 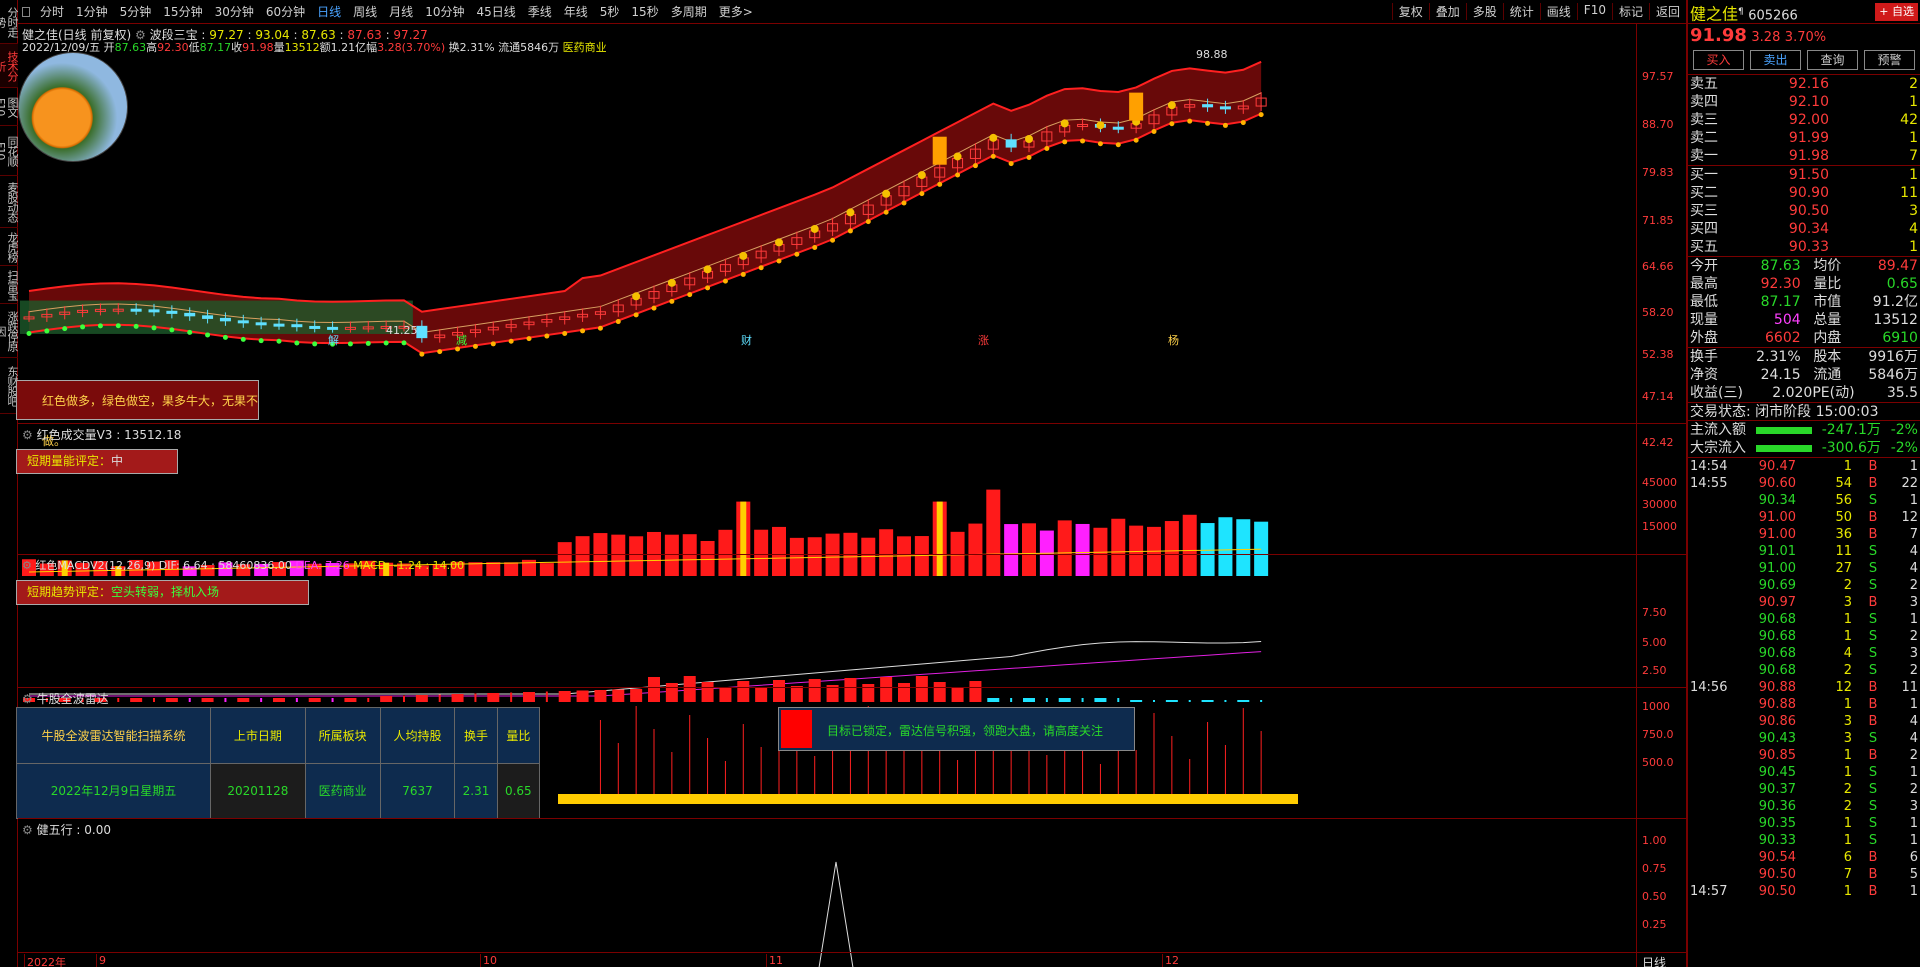 I want to click on tick-row: 90.86 3 B 4, so click(x=1804, y=721).